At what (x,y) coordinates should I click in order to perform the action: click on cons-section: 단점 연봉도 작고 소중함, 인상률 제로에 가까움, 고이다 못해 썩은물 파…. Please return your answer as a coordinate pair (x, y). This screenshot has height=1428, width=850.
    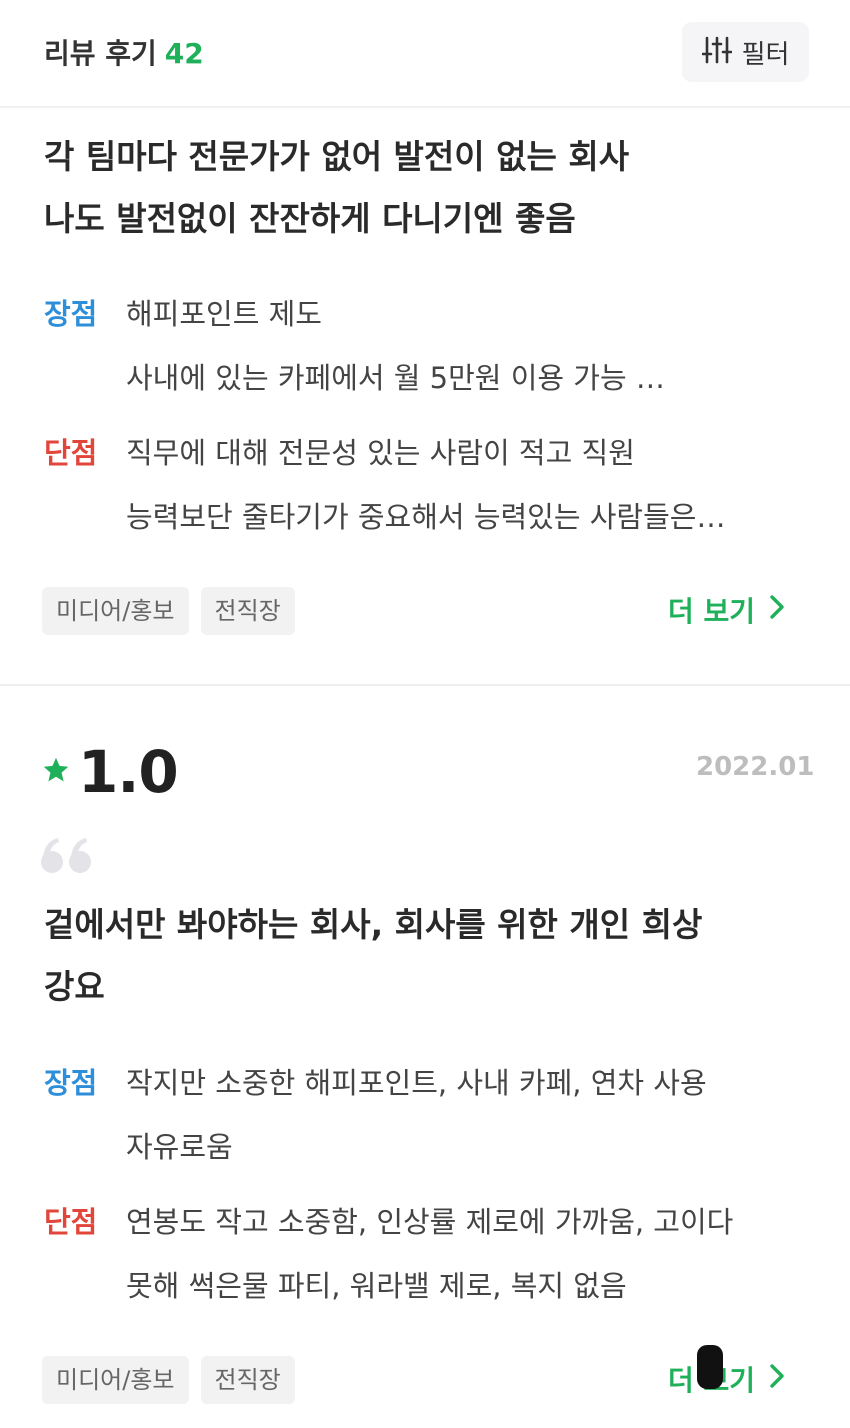
    Looking at the image, I should click on (434, 1254).